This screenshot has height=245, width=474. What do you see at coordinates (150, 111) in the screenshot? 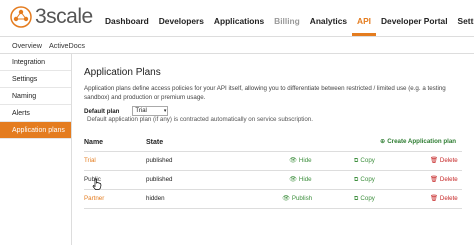
I see `default-plan-select: Trial ▾` at bounding box center [150, 111].